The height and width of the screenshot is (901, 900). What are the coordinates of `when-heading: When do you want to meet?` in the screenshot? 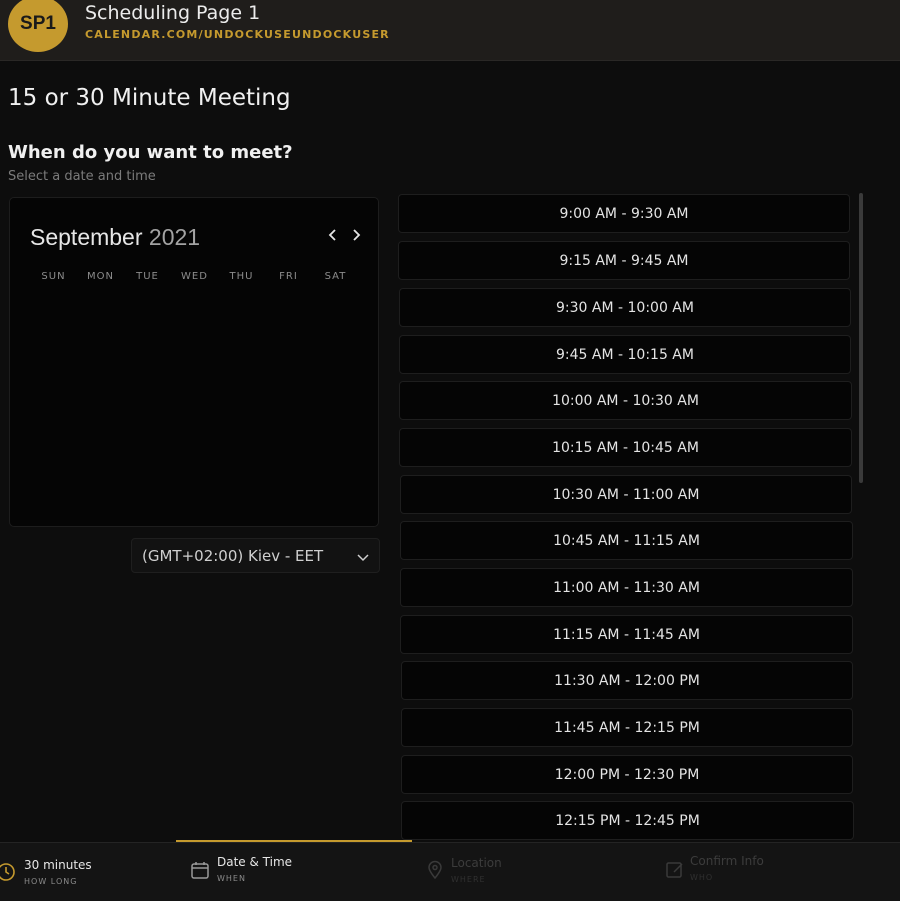 It's located at (150, 152).